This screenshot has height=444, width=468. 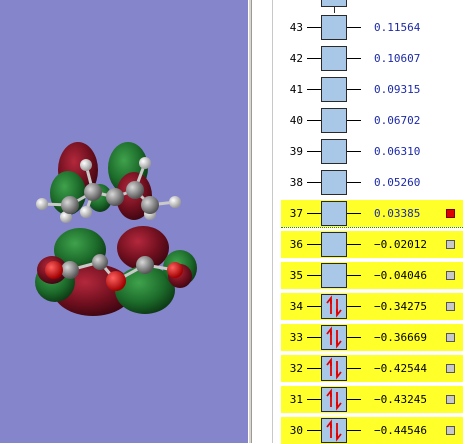 What do you see at coordinates (400, 368) in the screenshot?
I see `orbital-energy: −0.42544` at bounding box center [400, 368].